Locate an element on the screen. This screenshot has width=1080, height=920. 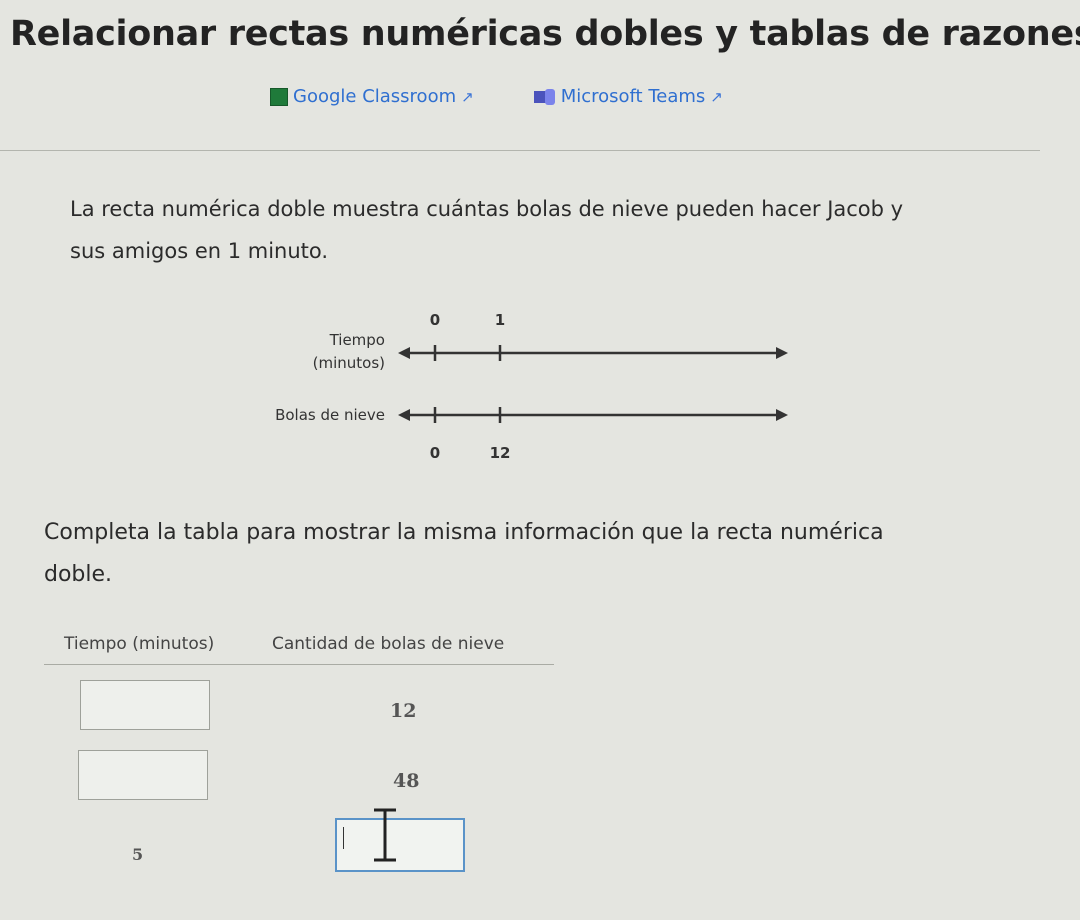
microsoft-teams-link: Microsoft Teams ↗ is located at coordinates (628, 96).